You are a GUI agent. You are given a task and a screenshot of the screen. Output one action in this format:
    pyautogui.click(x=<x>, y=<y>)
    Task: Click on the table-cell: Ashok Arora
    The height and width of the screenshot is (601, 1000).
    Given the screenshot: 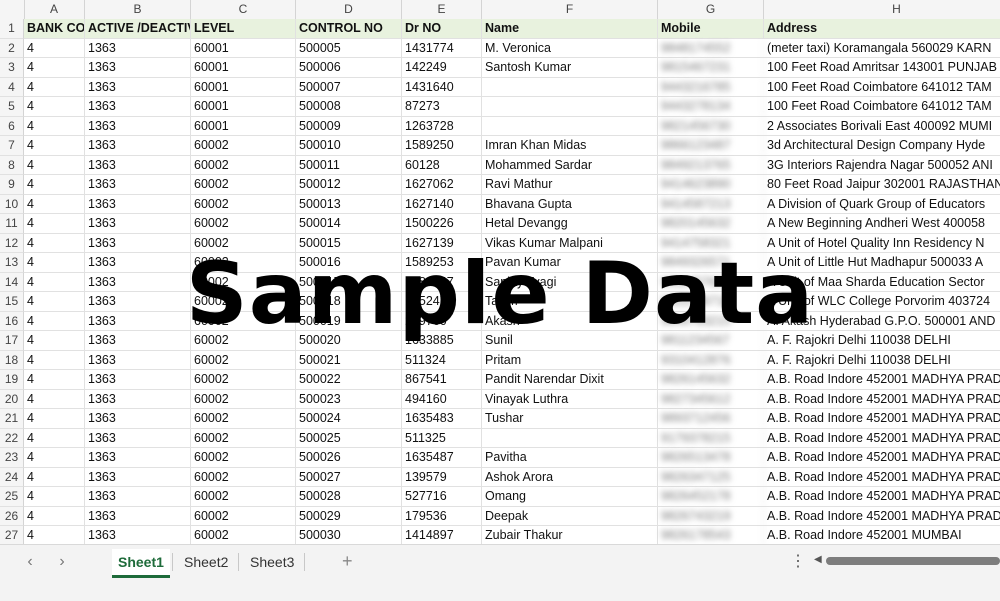 What is the action you would take?
    pyautogui.click(x=570, y=477)
    